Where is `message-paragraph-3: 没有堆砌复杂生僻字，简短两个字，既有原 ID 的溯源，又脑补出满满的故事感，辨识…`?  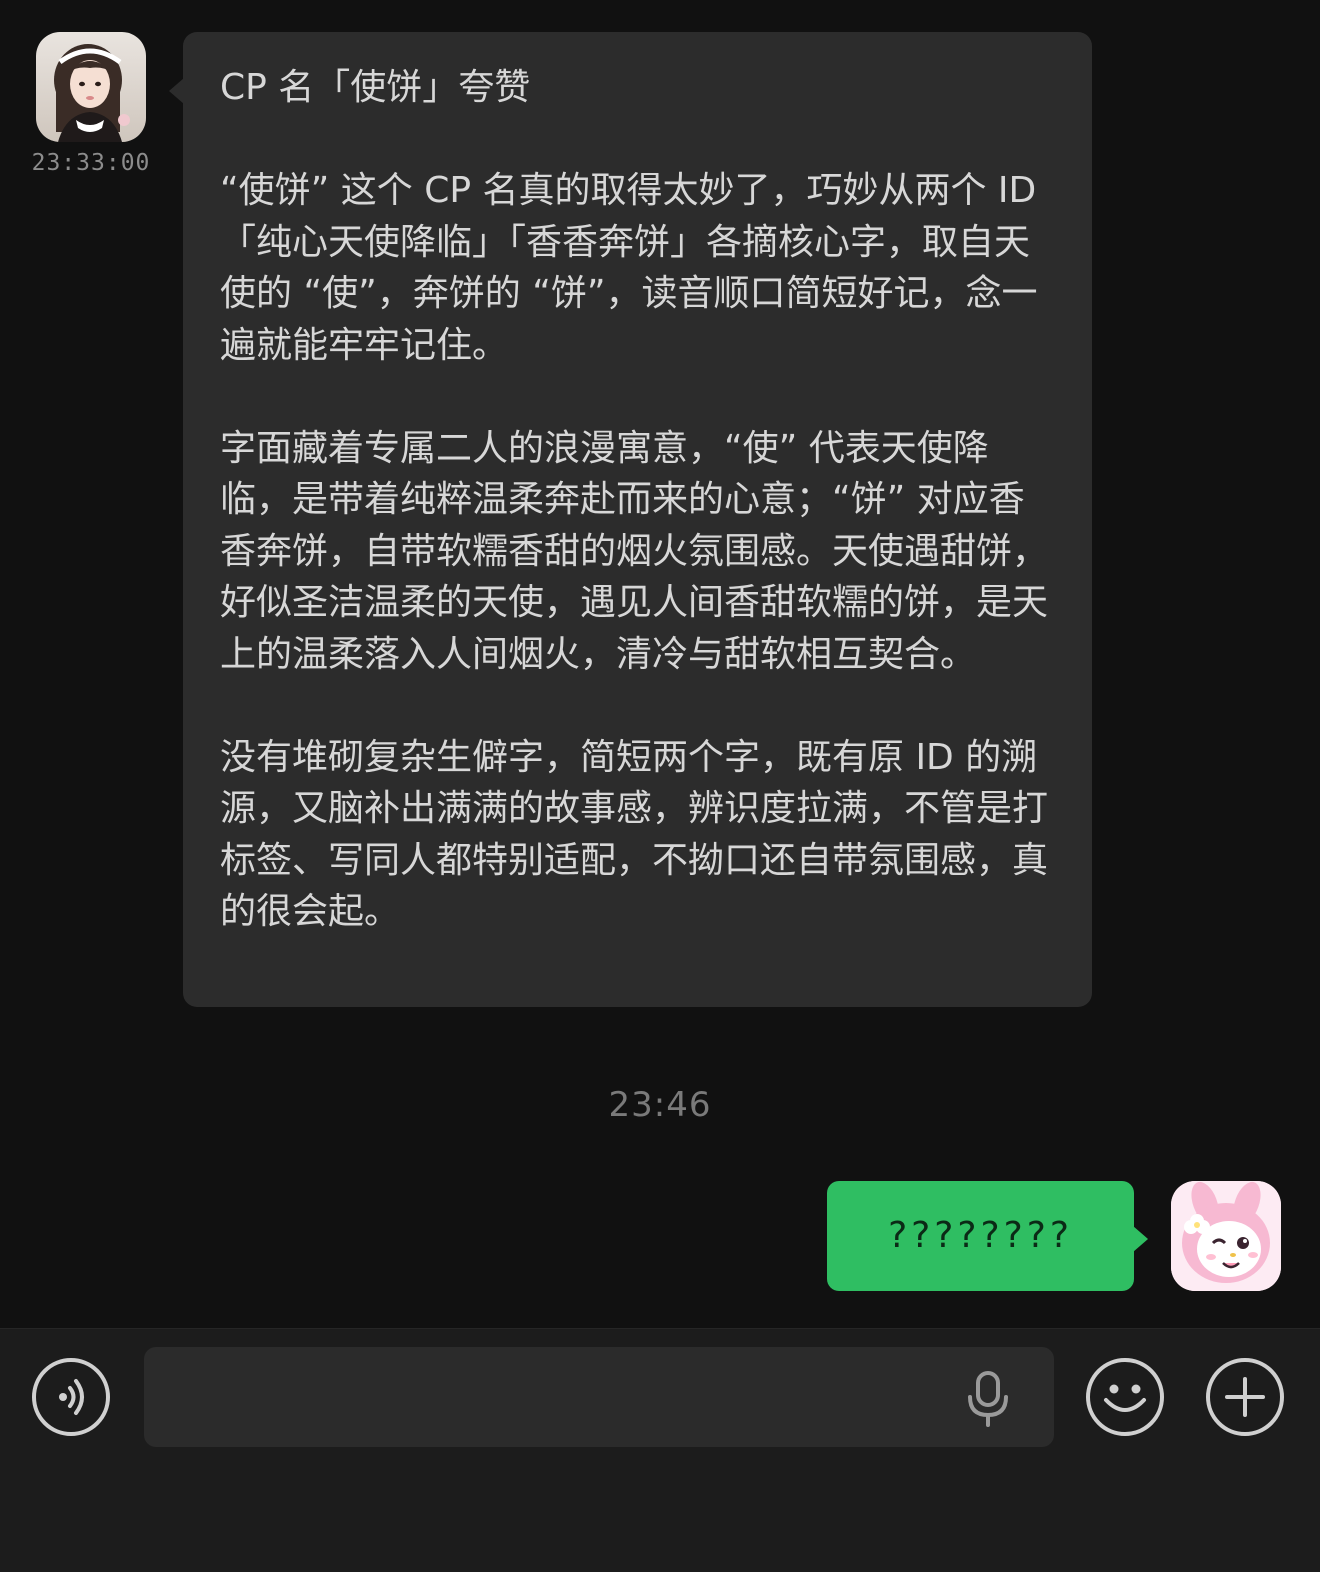
message-paragraph-3: 没有堆砌复杂生僻字，简短两个字，既有原 ID 的溯源，又脑补出满满的故事感，辨识… is located at coordinates (634, 834).